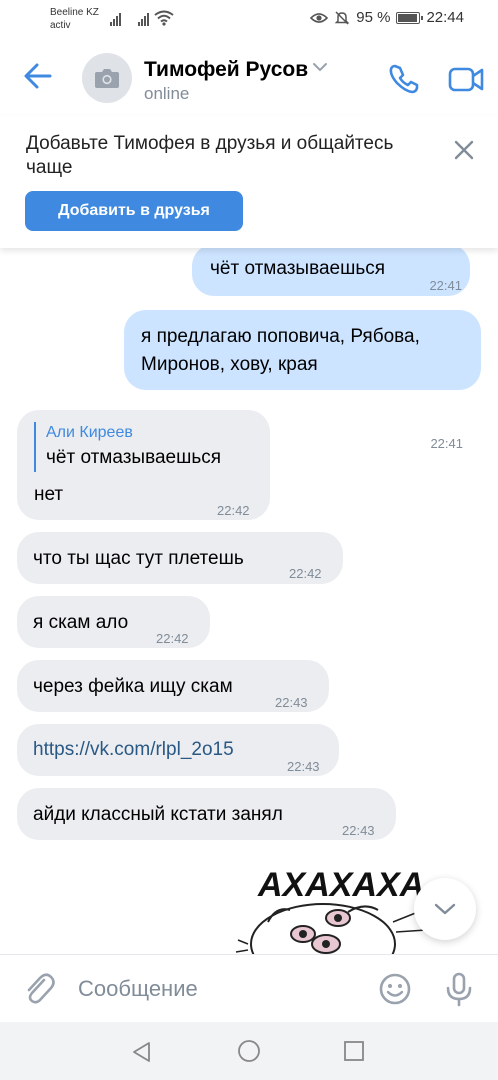 The width and height of the screenshot is (498, 1080). I want to click on message-input, so click(218, 989).